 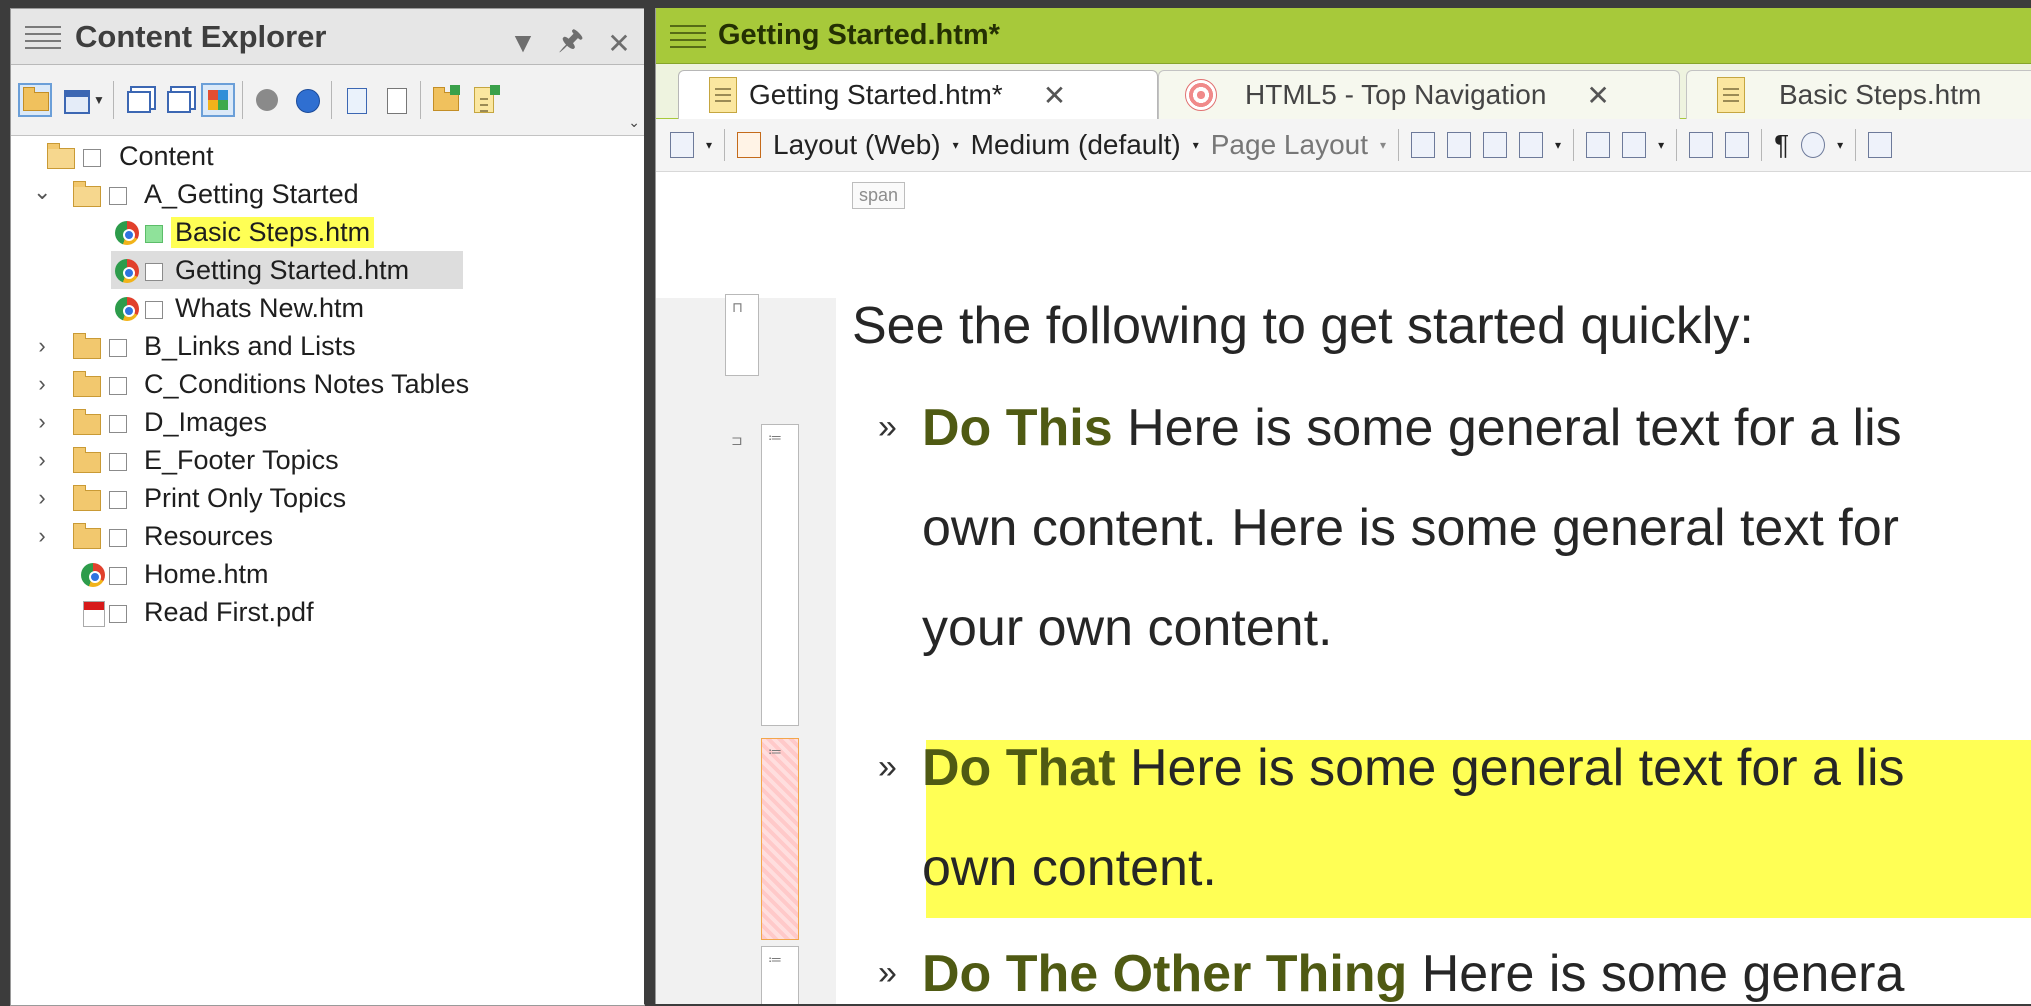 I want to click on show-xml-icon, so click(x=1598, y=145).